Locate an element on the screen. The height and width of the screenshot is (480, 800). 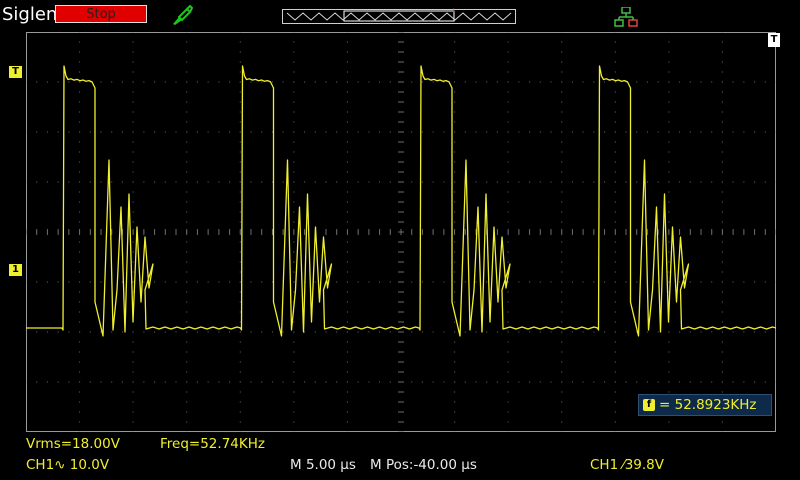
ch1-scale: CH1∿ 10.0V is located at coordinates (67, 465).